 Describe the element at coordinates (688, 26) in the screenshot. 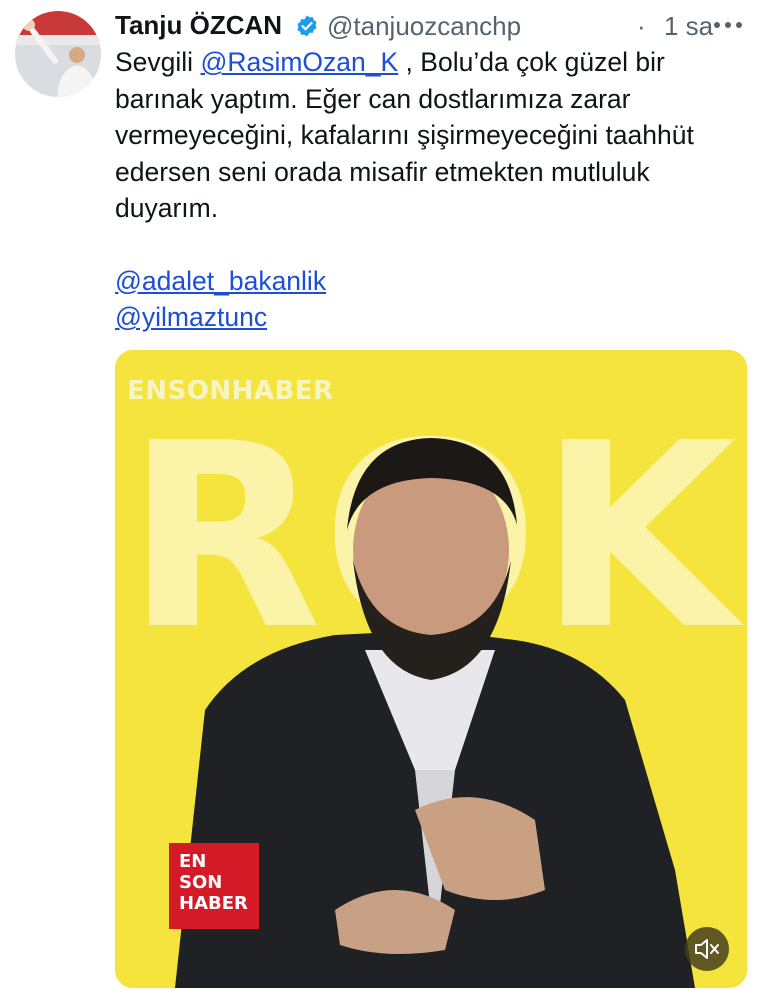

I see `tweet-time: 1 sa` at that location.